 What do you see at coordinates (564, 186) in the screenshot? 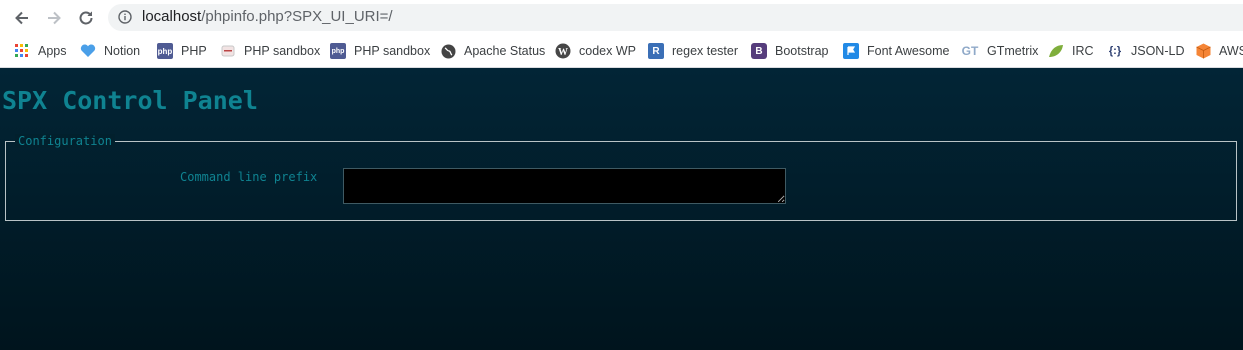
I see `command-line-prefix-input` at bounding box center [564, 186].